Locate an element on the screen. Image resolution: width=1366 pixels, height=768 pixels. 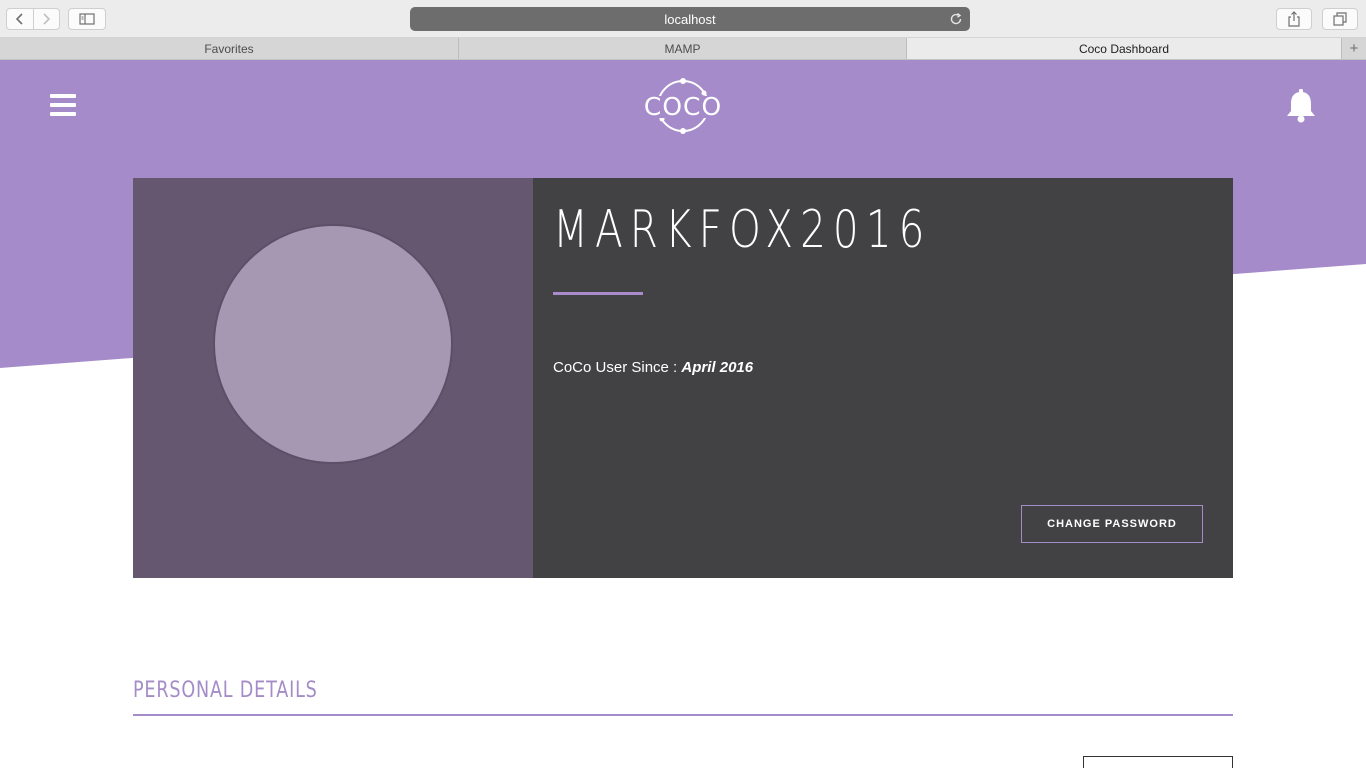
sidebar-icon is located at coordinates (87, 19).